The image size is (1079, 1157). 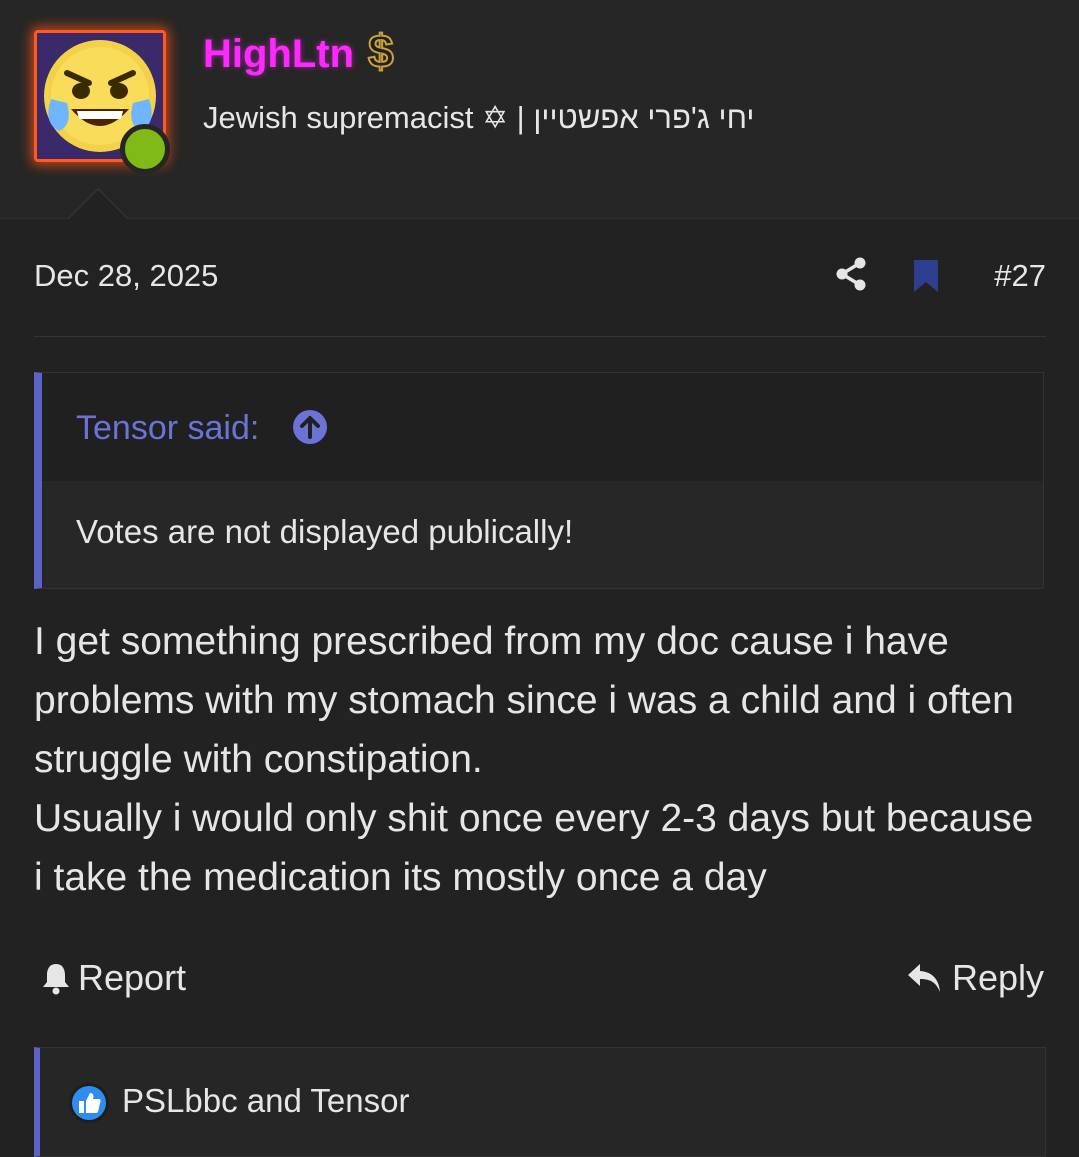 What do you see at coordinates (540, 336) in the screenshot?
I see `meta-divider` at bounding box center [540, 336].